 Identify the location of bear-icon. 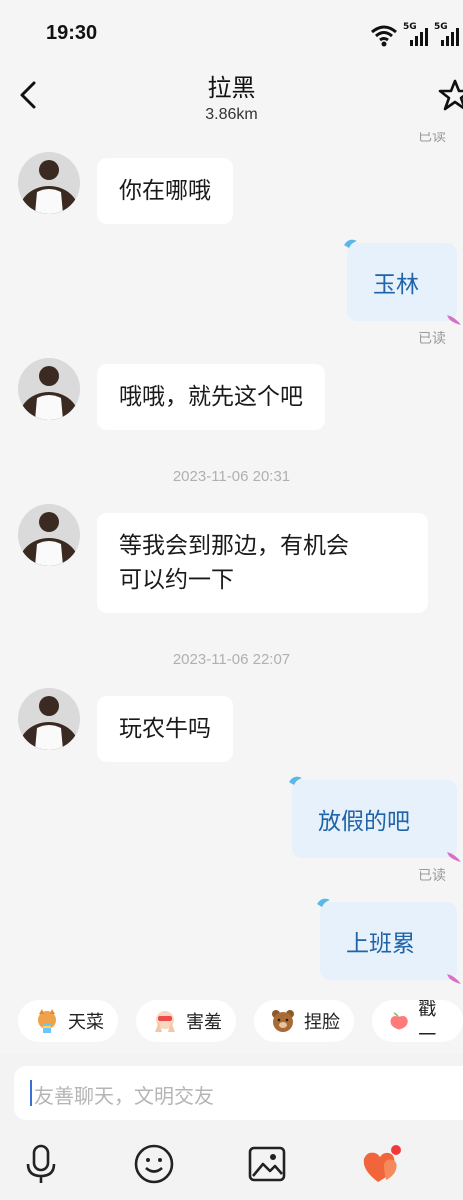
(283, 1021).